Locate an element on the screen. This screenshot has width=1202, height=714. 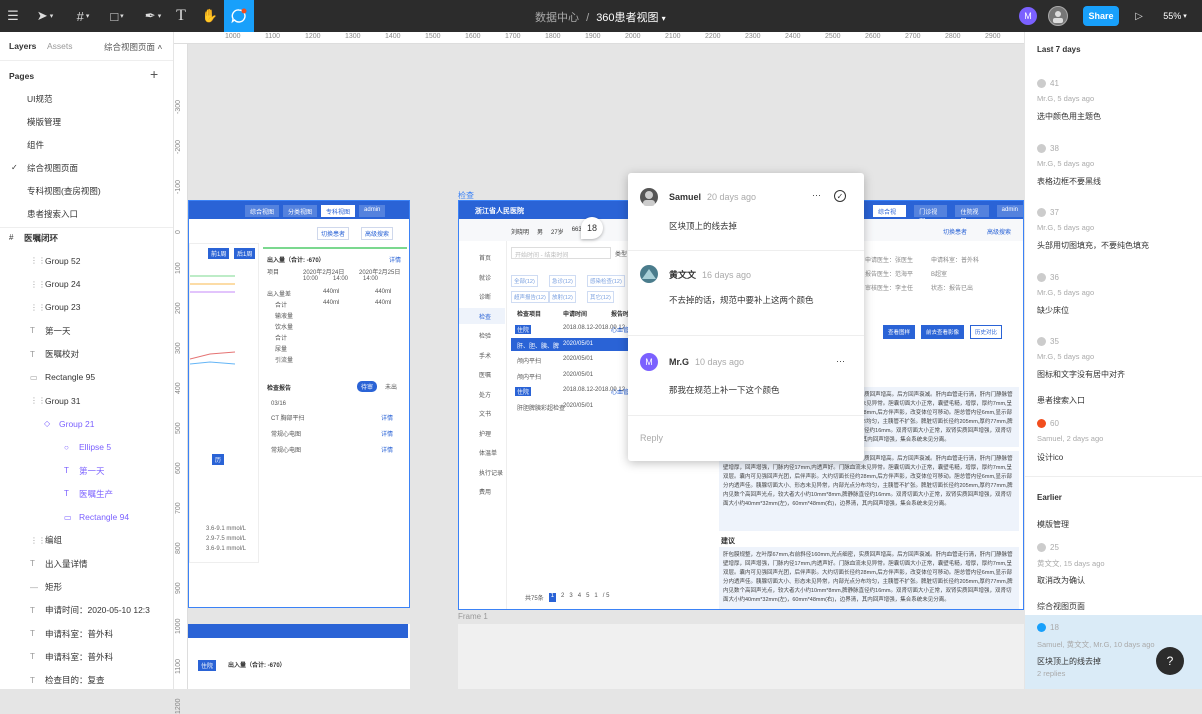
mock-pager-item: 4 is located at coordinates (579, 596).